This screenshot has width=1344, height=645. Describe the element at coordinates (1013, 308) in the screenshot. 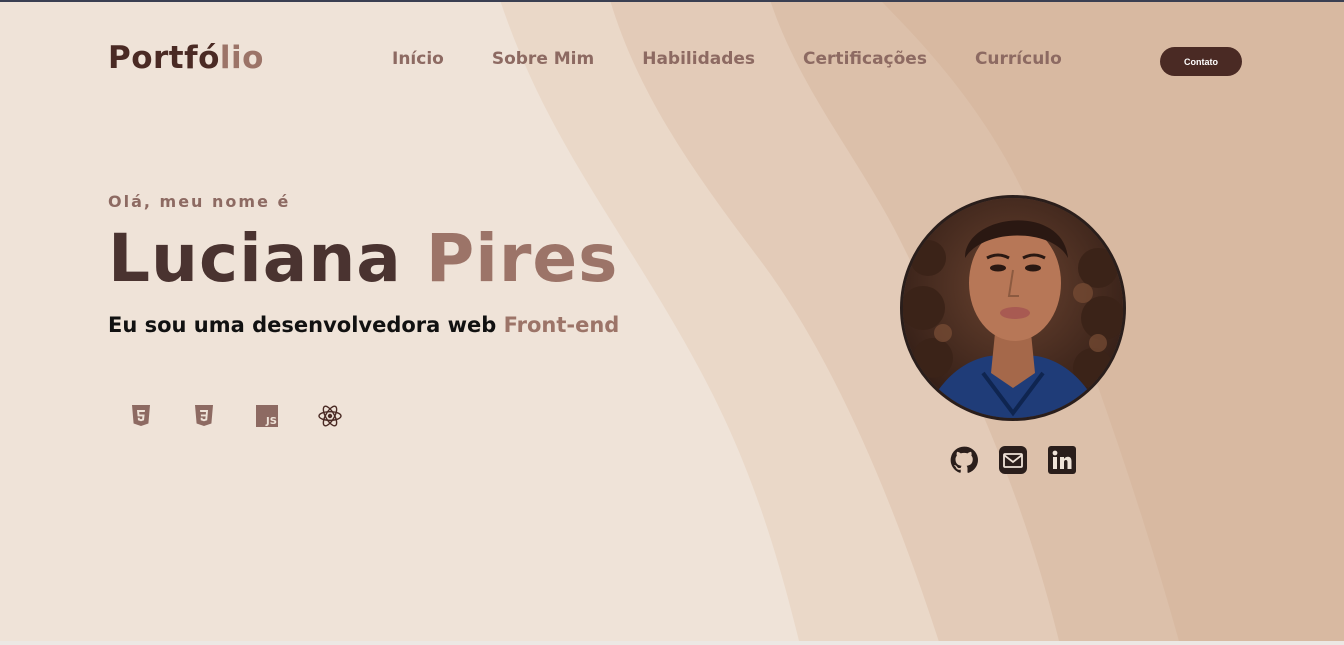

I see `profile-photo` at that location.